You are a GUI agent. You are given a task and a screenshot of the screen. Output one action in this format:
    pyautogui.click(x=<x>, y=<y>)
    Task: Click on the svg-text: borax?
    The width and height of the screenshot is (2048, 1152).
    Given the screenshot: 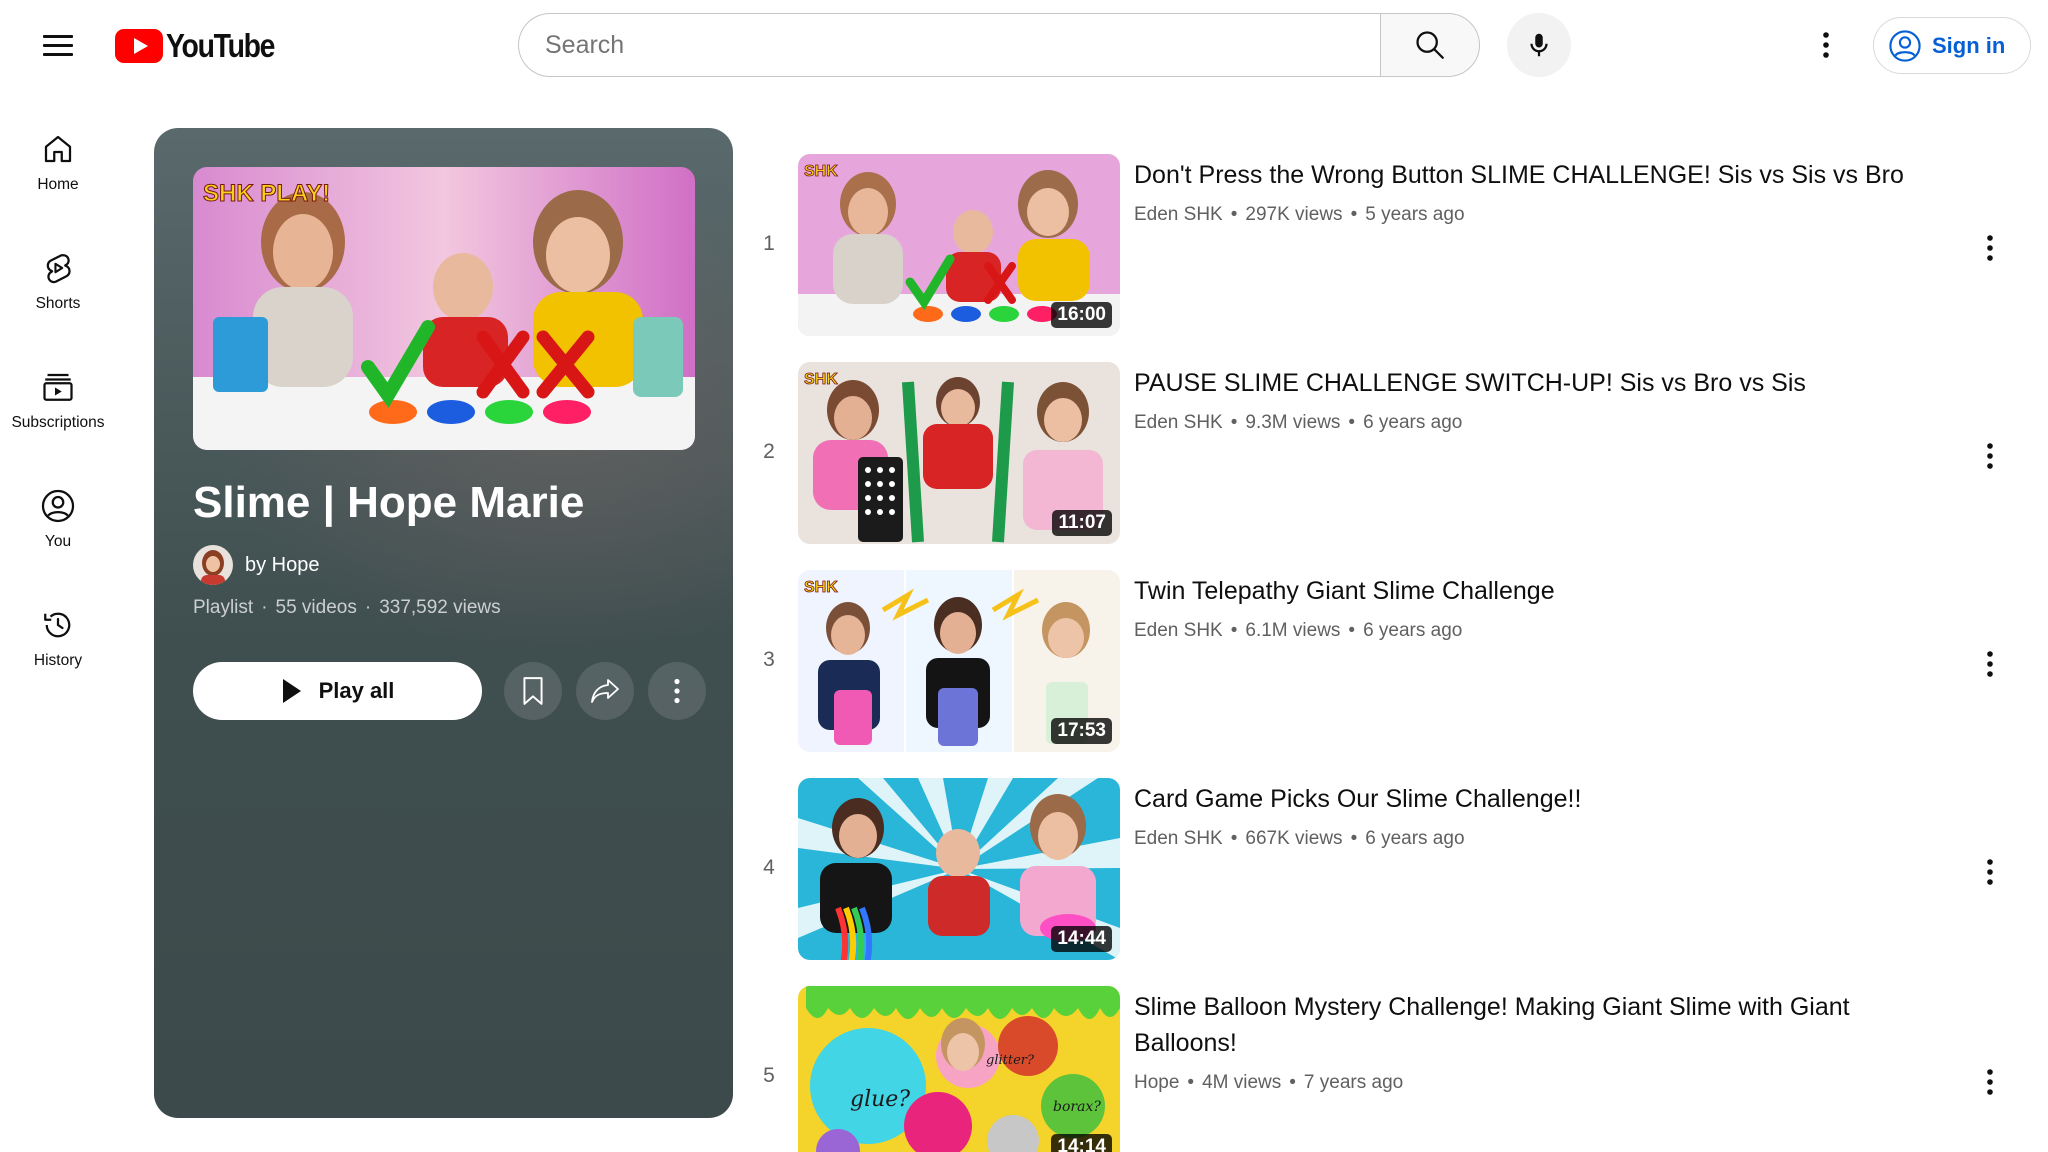 What is the action you would take?
    pyautogui.click(x=1077, y=1107)
    